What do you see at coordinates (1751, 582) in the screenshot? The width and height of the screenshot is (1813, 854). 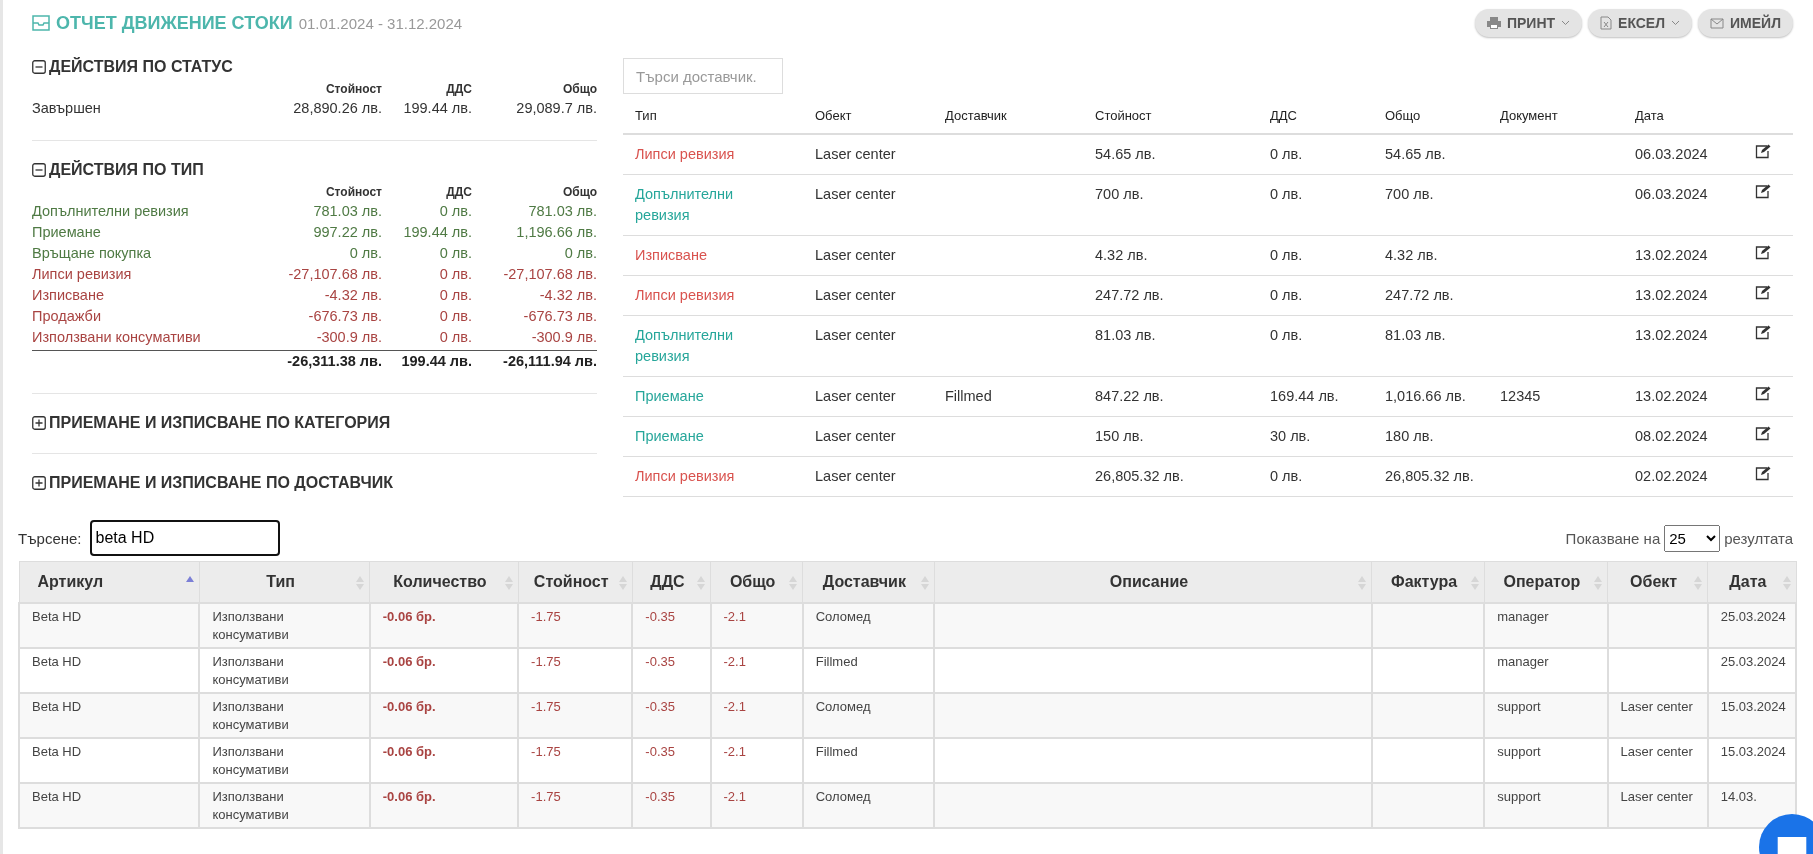 I see `sortable-column-header: Дата` at bounding box center [1751, 582].